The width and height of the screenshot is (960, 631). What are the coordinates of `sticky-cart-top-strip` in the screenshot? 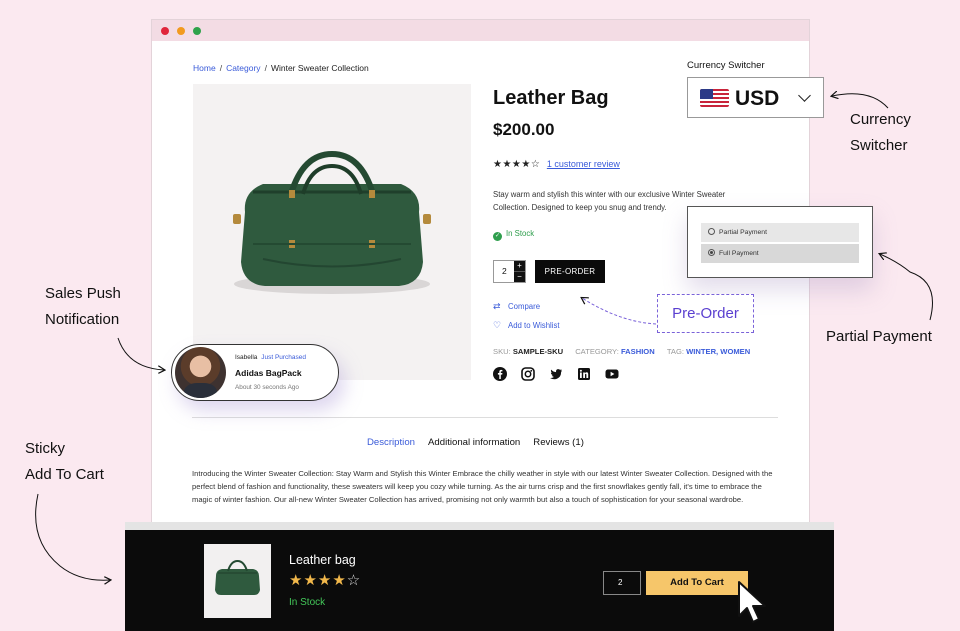 It's located at (479, 526).